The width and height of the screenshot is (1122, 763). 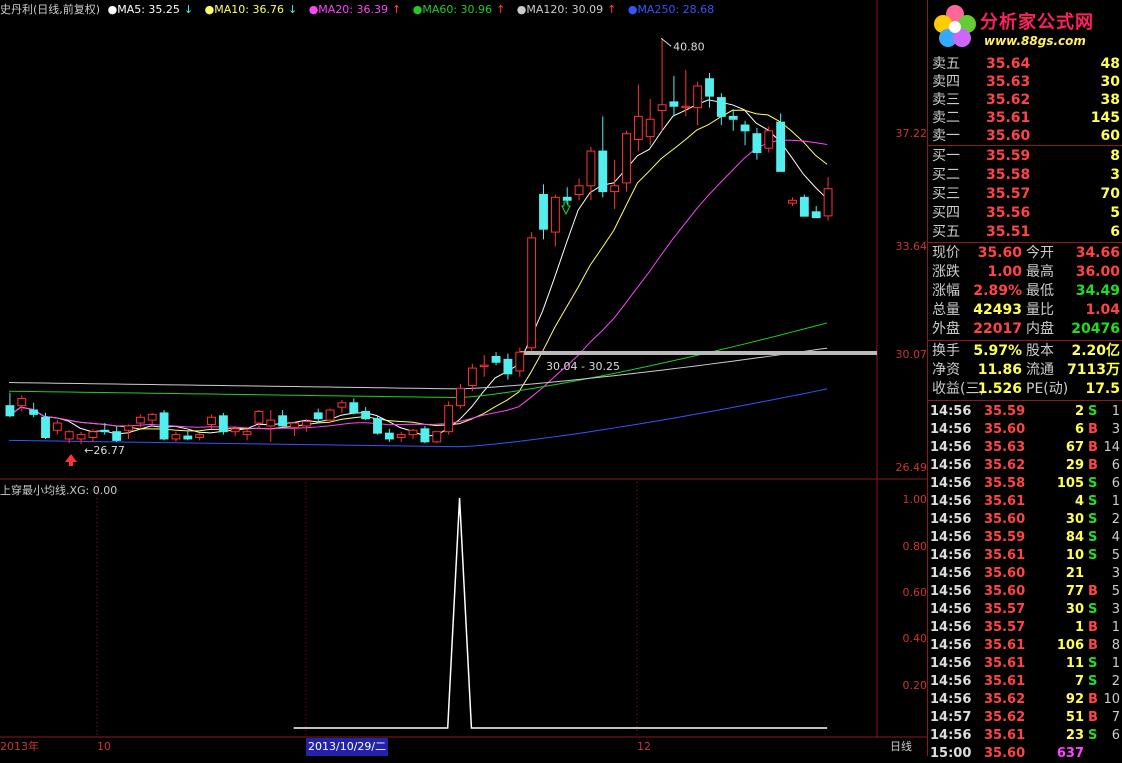 I want to click on bid-row: 买一 35.59 8, so click(x=1025, y=156).